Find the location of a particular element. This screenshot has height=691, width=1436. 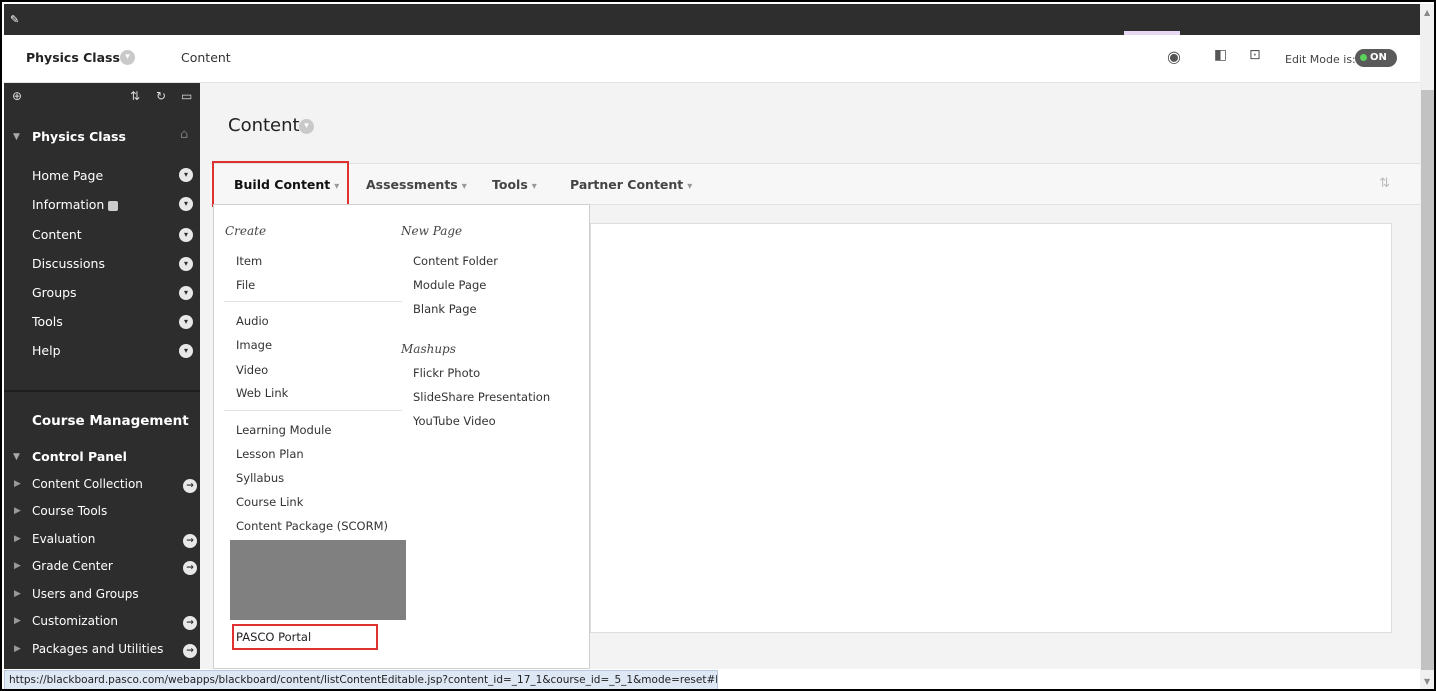

control-item-evaluation: Evaluation is located at coordinates (63, 539).